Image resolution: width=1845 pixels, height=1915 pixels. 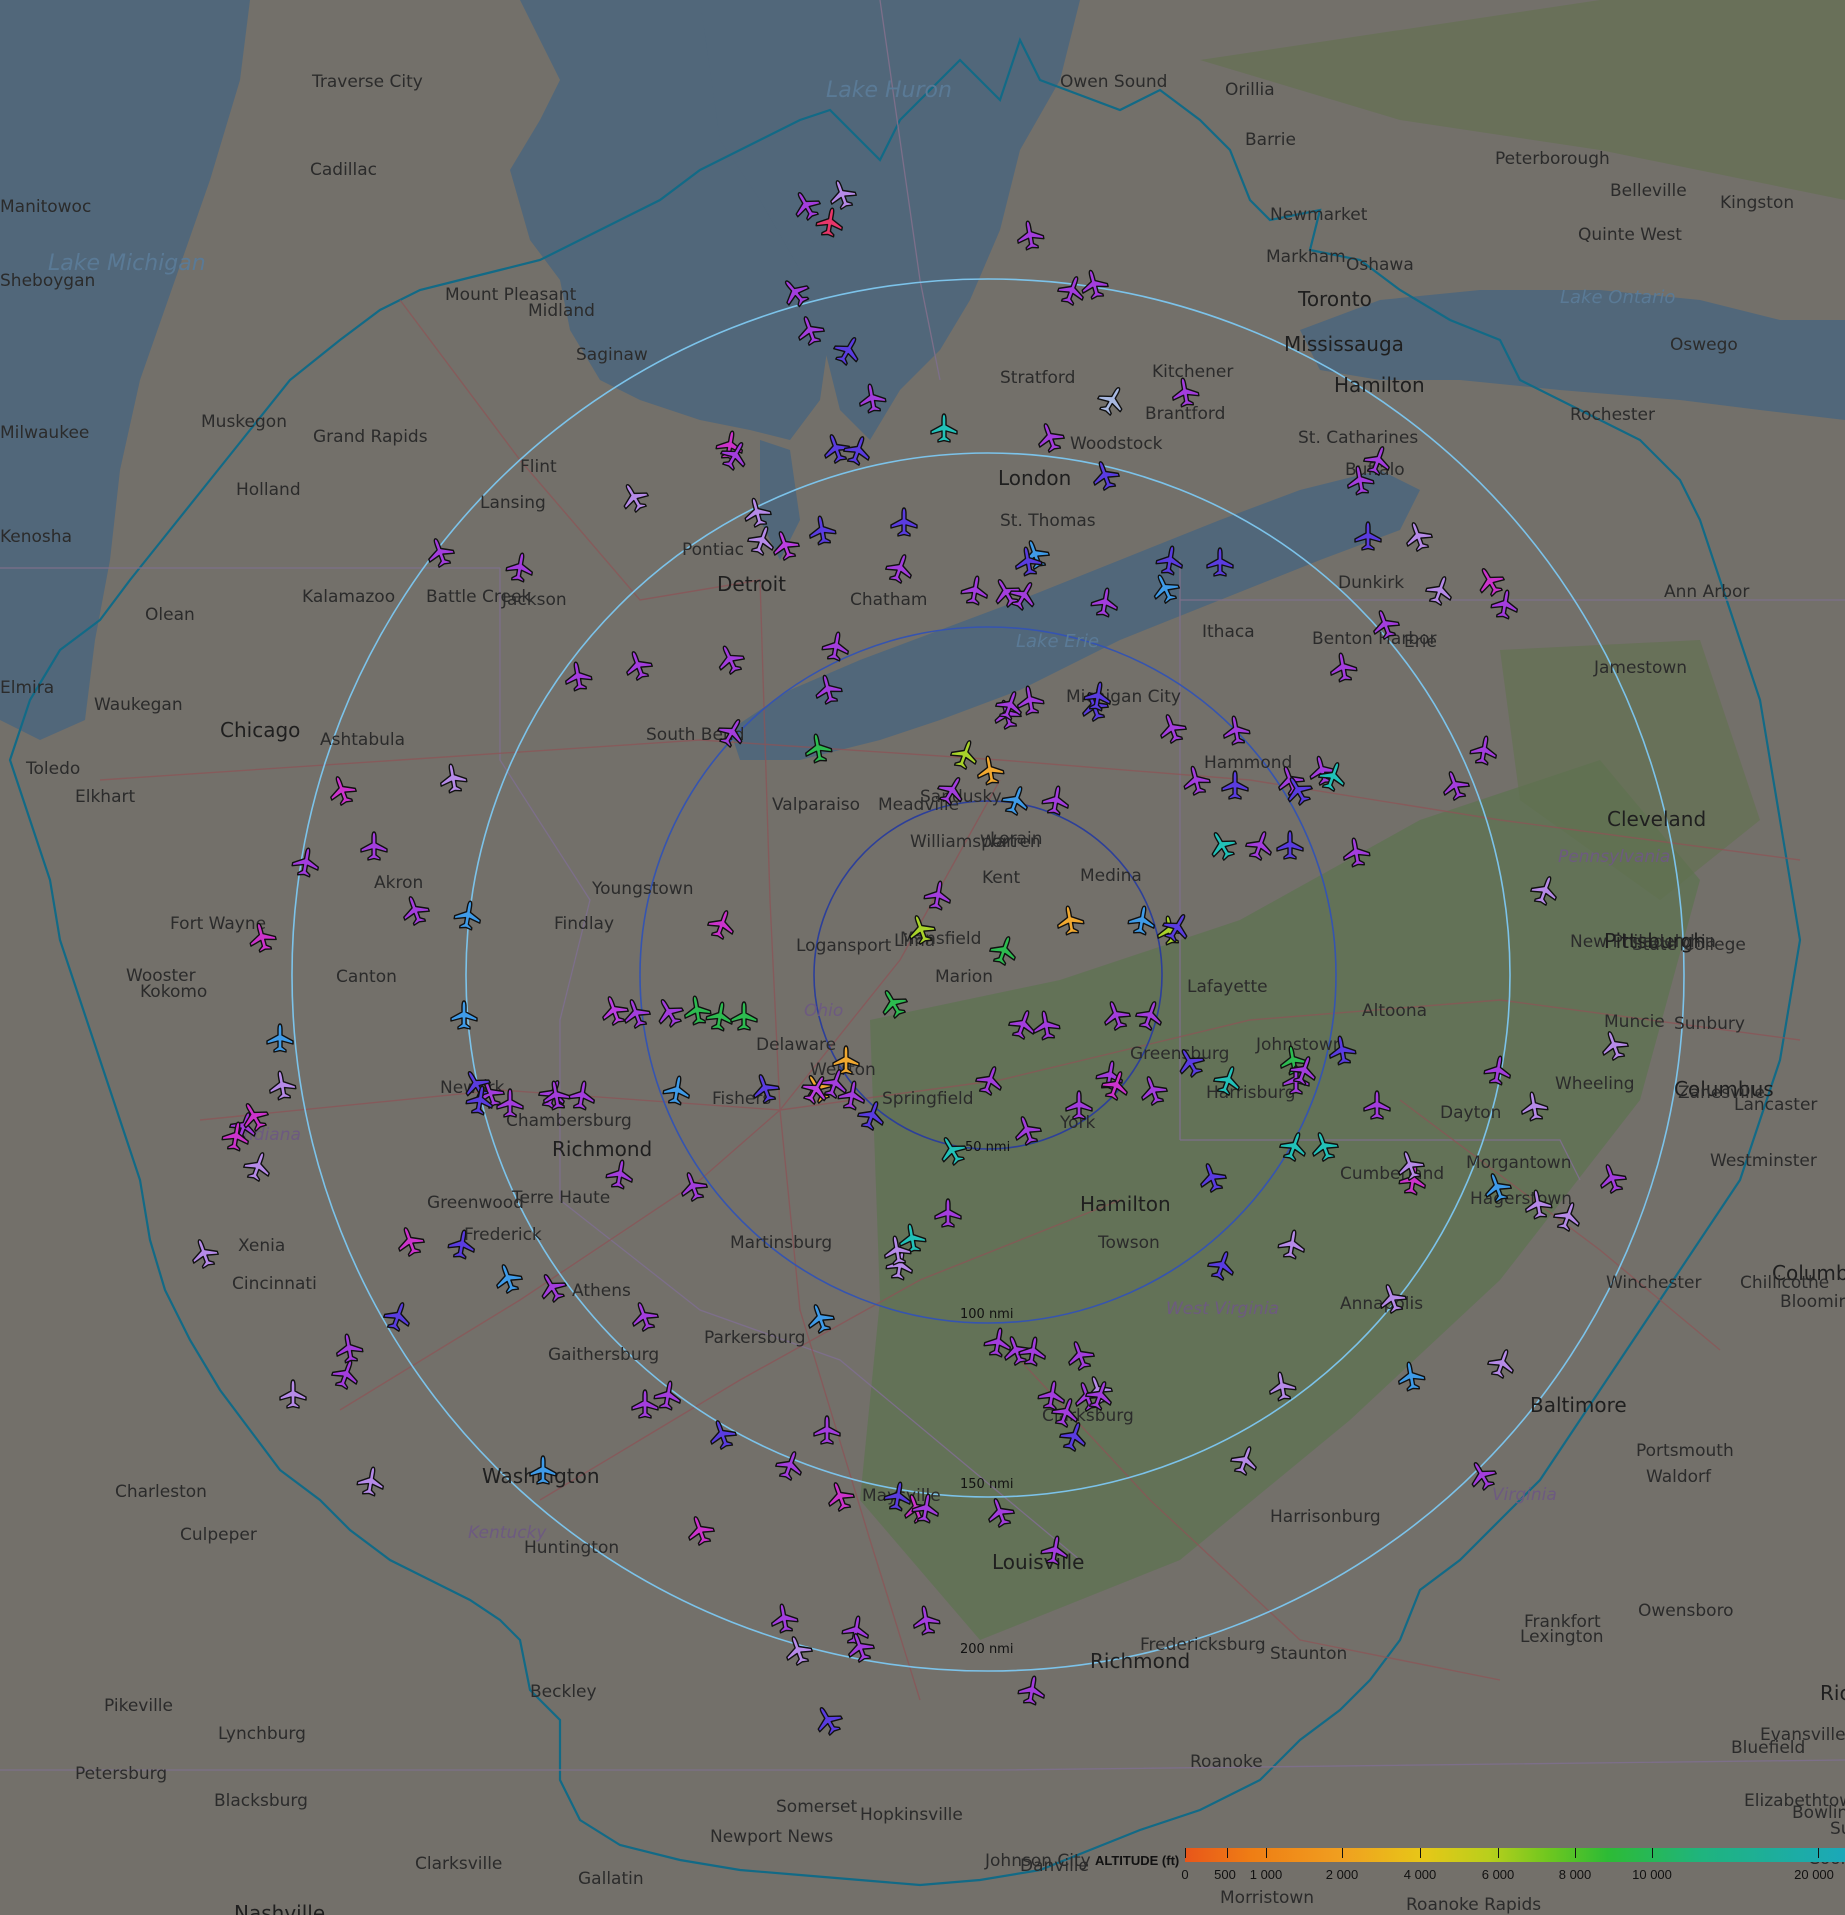 What do you see at coordinates (138, 705) in the screenshot?
I see `city-label: Waukegan` at bounding box center [138, 705].